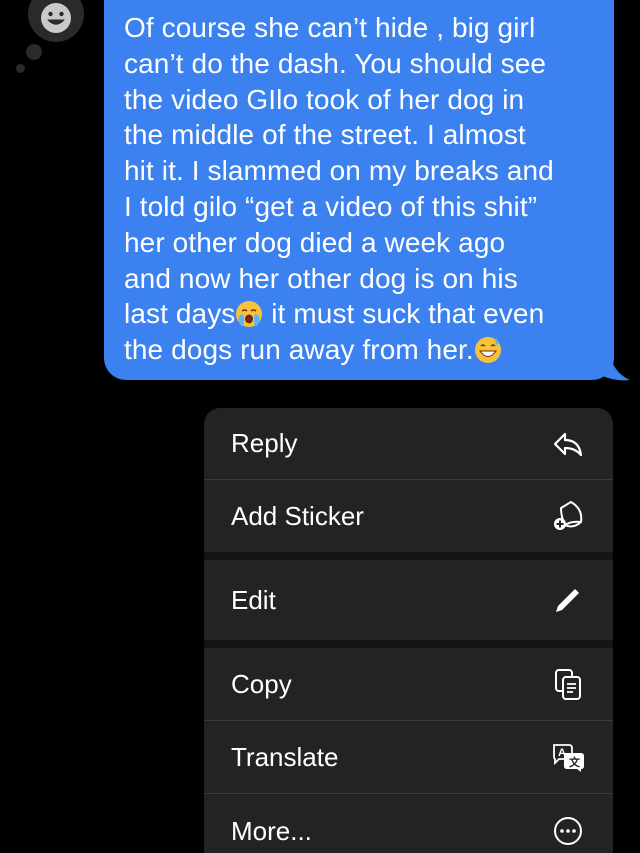 The width and height of the screenshot is (640, 853). Describe the element at coordinates (264, 443) in the screenshot. I see `menu-item-label: Reply` at that location.